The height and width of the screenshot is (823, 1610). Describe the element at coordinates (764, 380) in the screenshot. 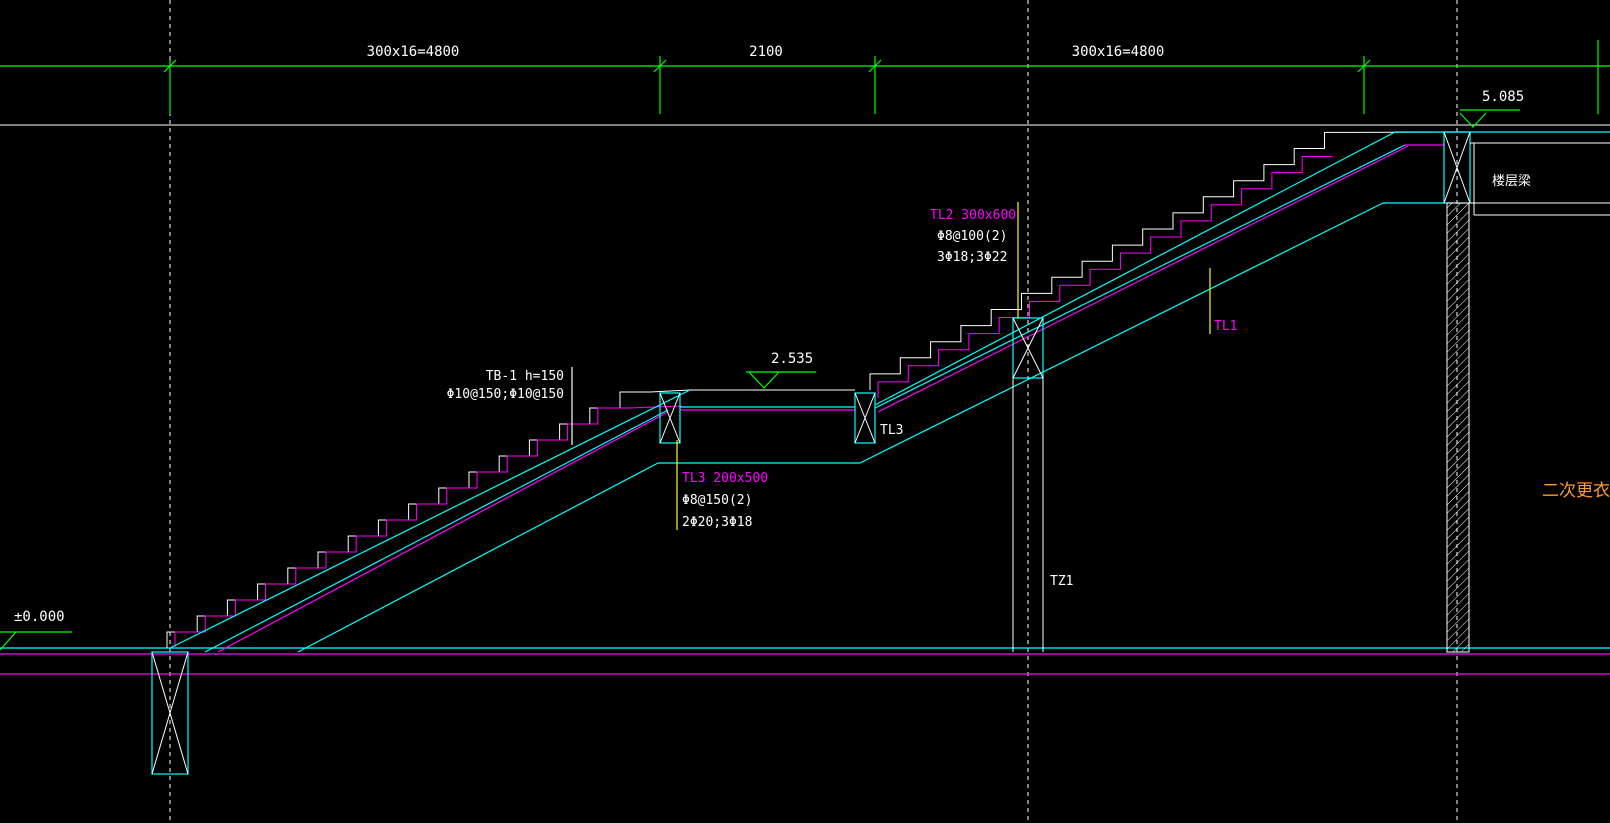

I see `elev-landing-triangle` at that location.